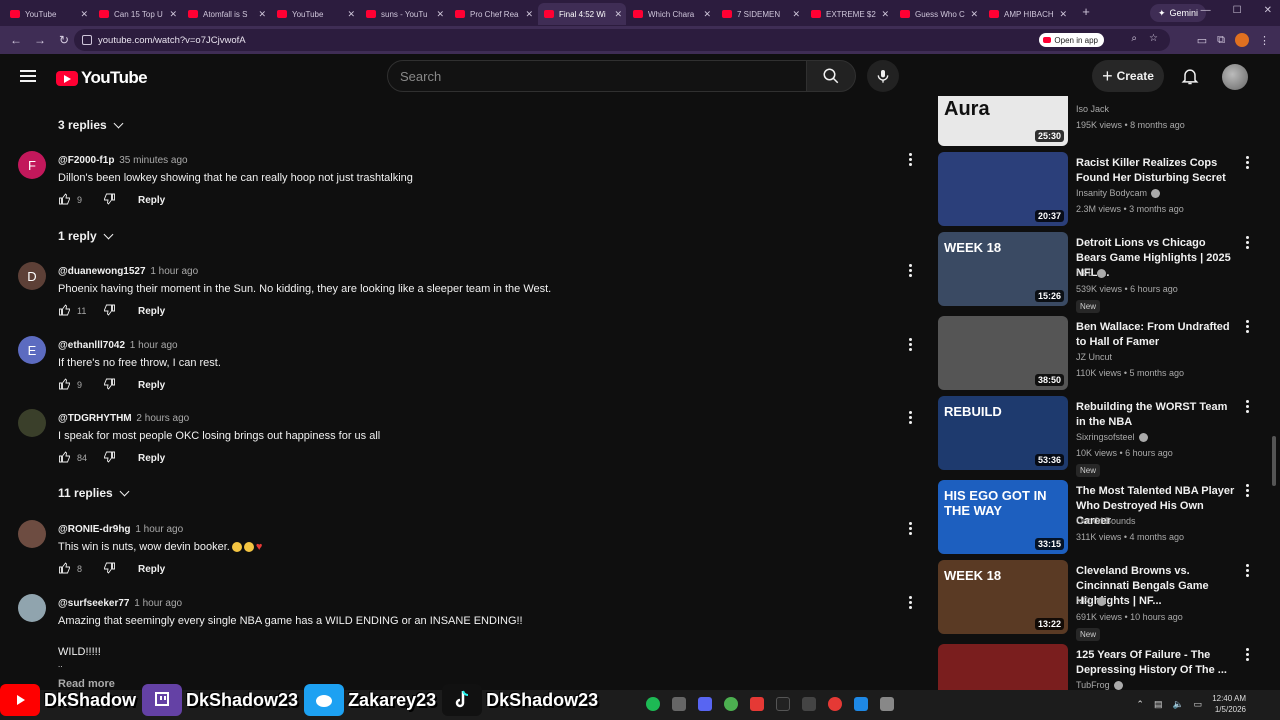 This screenshot has width=1280, height=720. I want to click on maximize-icon: ☐, so click(1237, 10).